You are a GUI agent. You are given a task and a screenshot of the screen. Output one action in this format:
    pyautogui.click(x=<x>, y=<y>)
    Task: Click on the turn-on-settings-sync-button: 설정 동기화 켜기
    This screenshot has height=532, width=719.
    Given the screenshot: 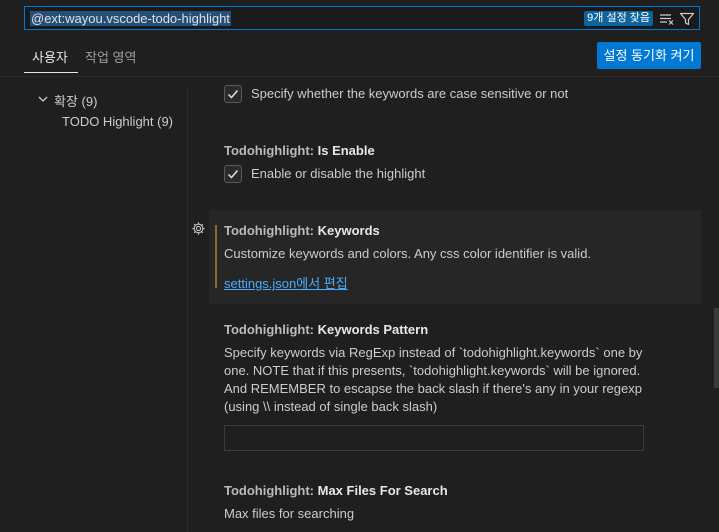 What is the action you would take?
    pyautogui.click(x=649, y=55)
    